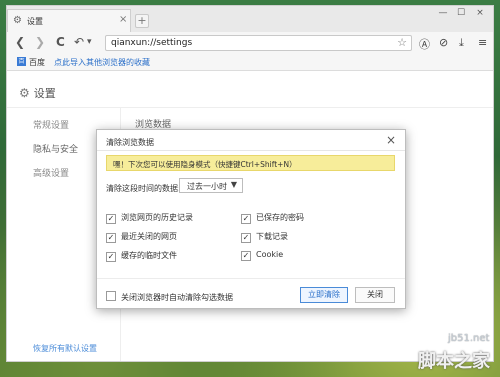 The height and width of the screenshot is (377, 500). What do you see at coordinates (21, 61) in the screenshot?
I see `baidu-icon: 百` at bounding box center [21, 61].